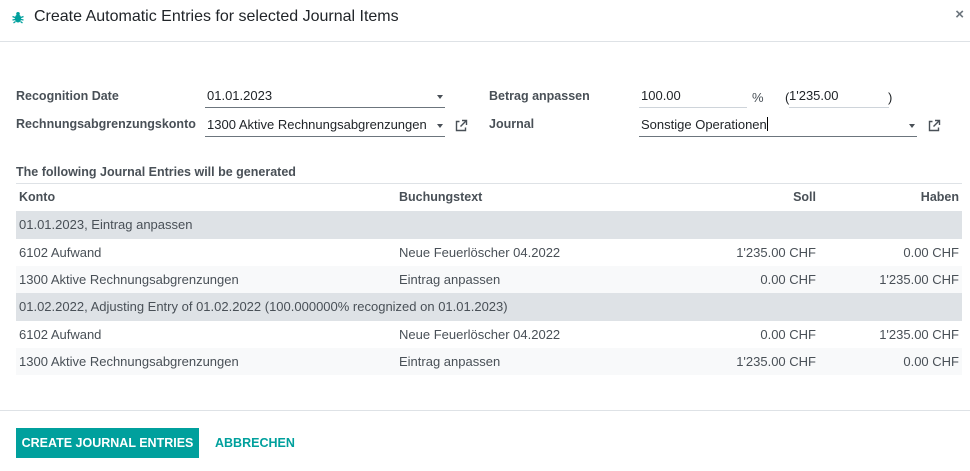 The width and height of the screenshot is (970, 471). I want to click on table-header-row: Konto Buchungstext Soll Haben, so click(489, 197).